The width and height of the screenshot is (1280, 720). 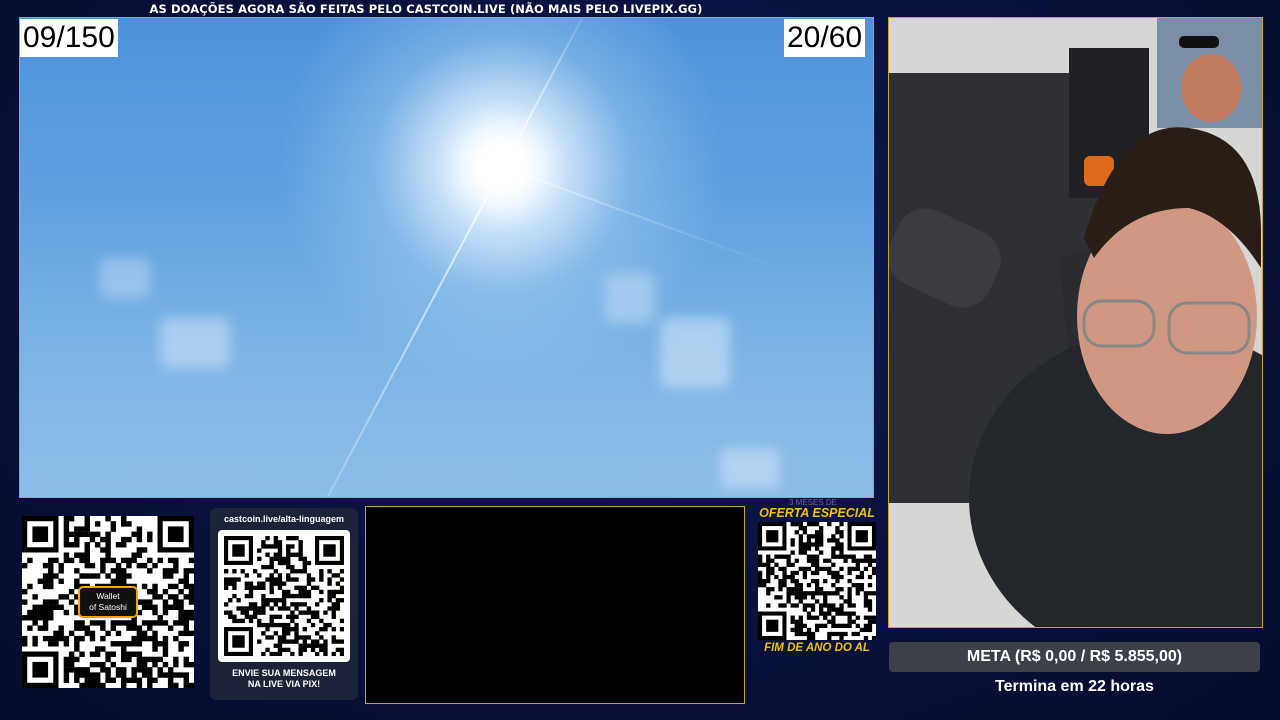 I want to click on counter-left: 09/150, so click(x=69, y=38).